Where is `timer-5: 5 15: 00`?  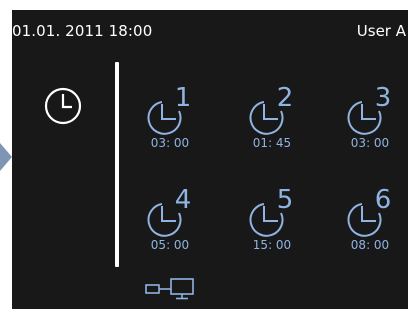
timer-5: 5 15: 00 is located at coordinates (272, 222).